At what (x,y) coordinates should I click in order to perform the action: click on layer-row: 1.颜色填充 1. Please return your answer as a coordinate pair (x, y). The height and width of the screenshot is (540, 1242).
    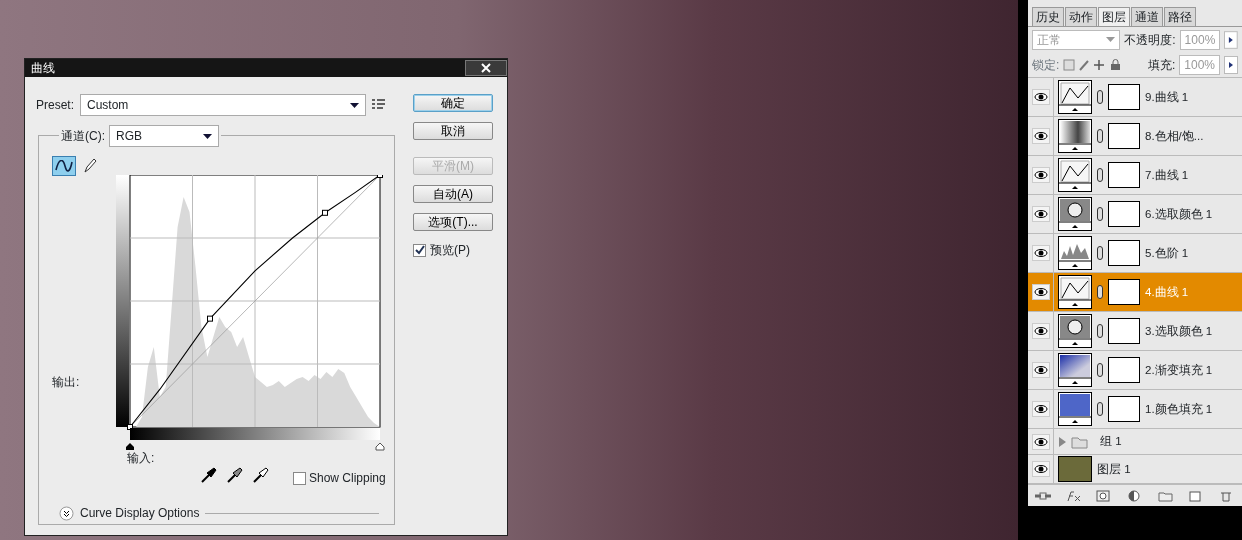
    Looking at the image, I should click on (1135, 410).